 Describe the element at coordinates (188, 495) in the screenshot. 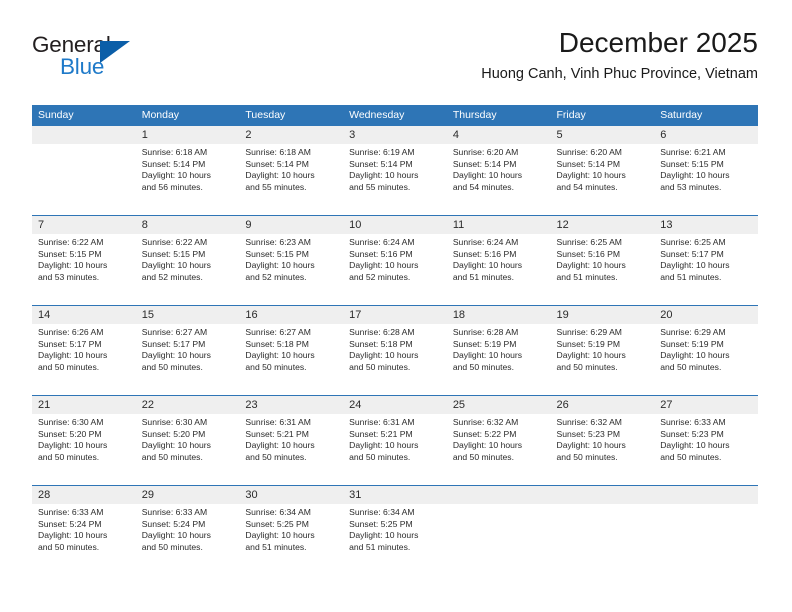

I see `date-number: 29` at that location.